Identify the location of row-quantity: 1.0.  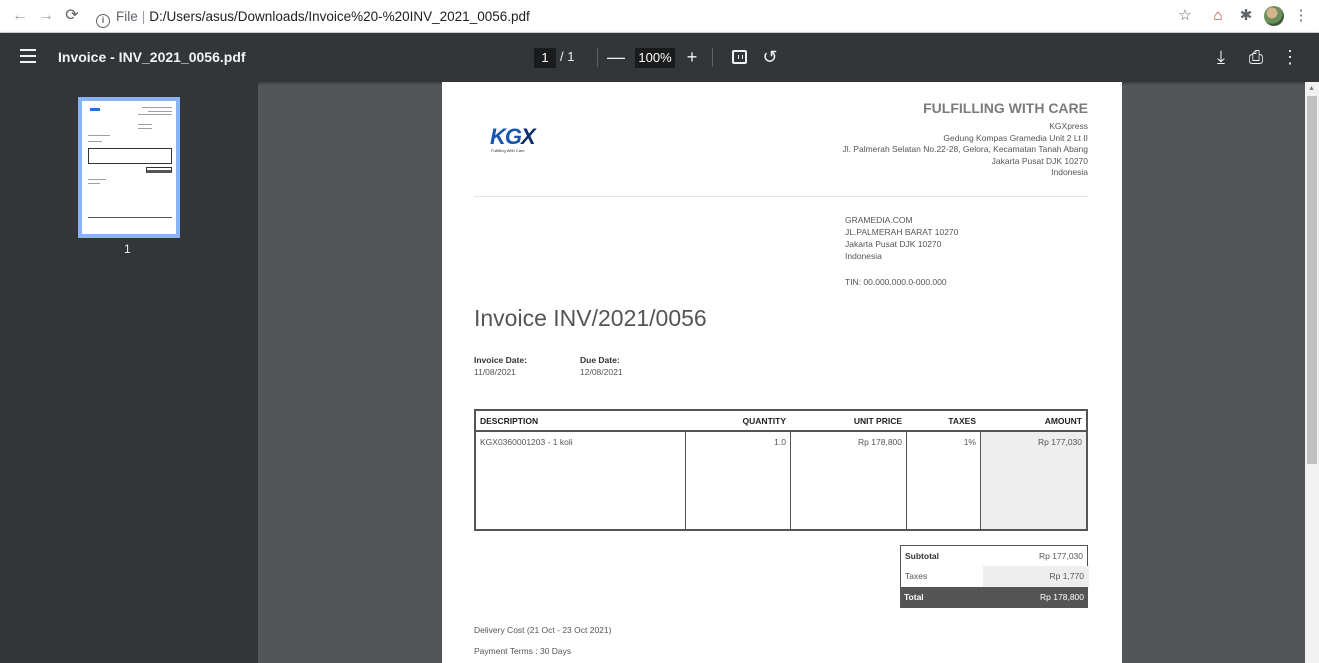
(780, 442).